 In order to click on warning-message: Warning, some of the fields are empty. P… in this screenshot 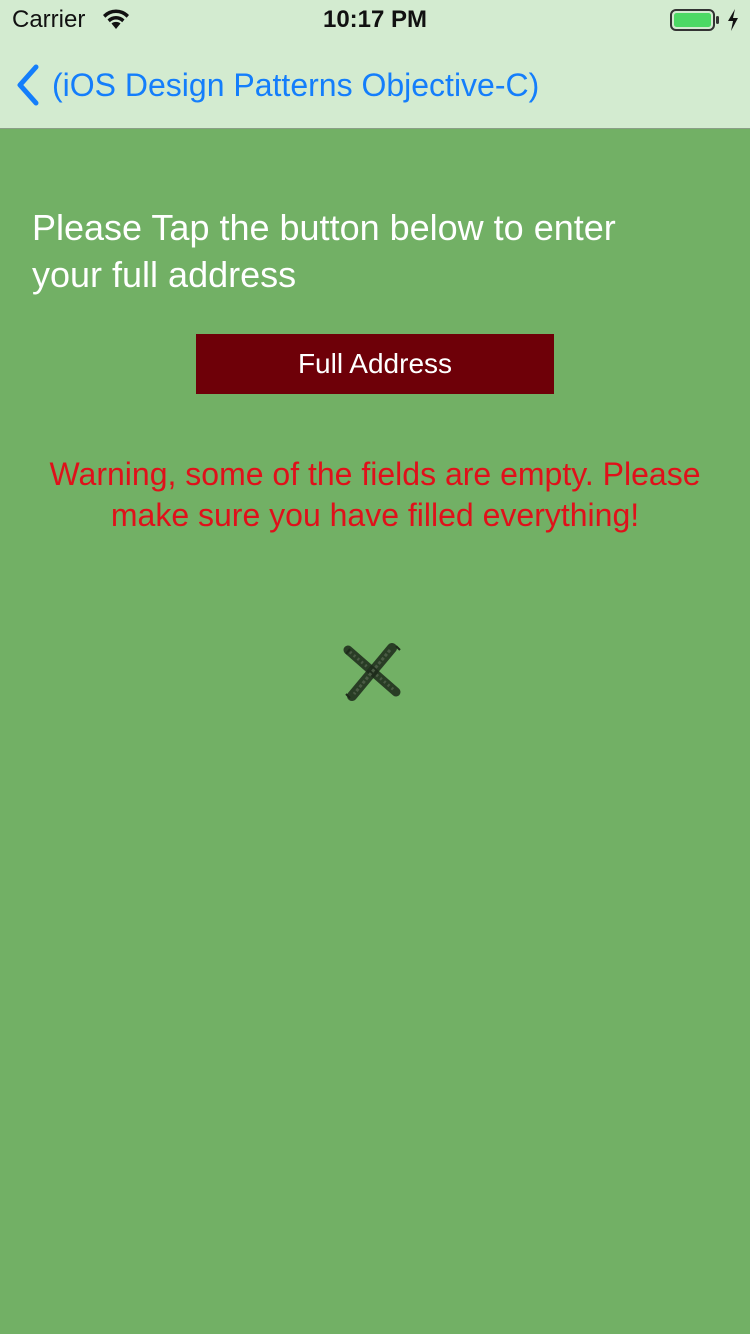, I will do `click(375, 494)`.